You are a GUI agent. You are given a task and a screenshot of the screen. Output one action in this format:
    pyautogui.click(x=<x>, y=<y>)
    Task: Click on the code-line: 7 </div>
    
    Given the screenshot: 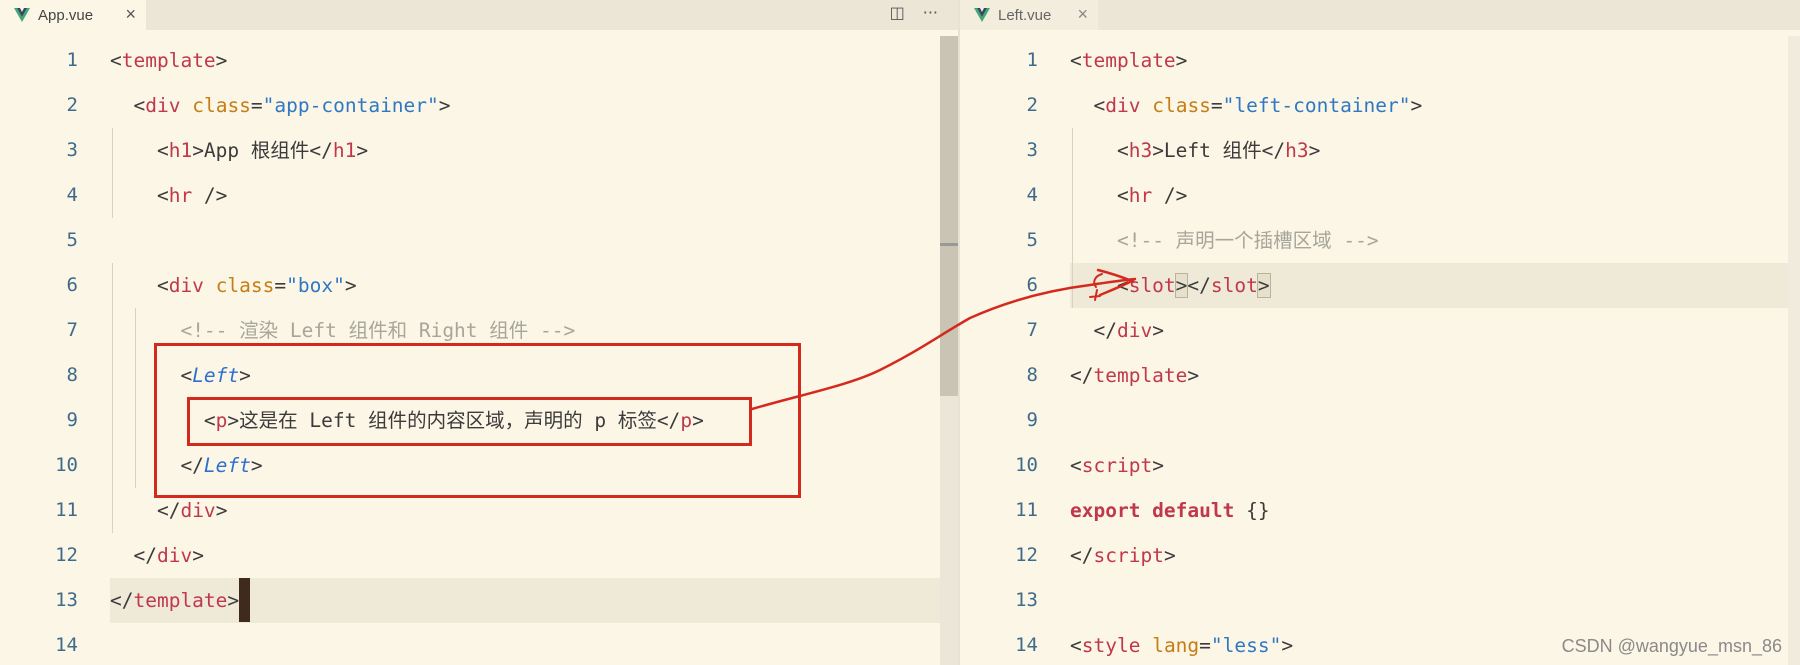 What is the action you would take?
    pyautogui.click(x=1380, y=330)
    